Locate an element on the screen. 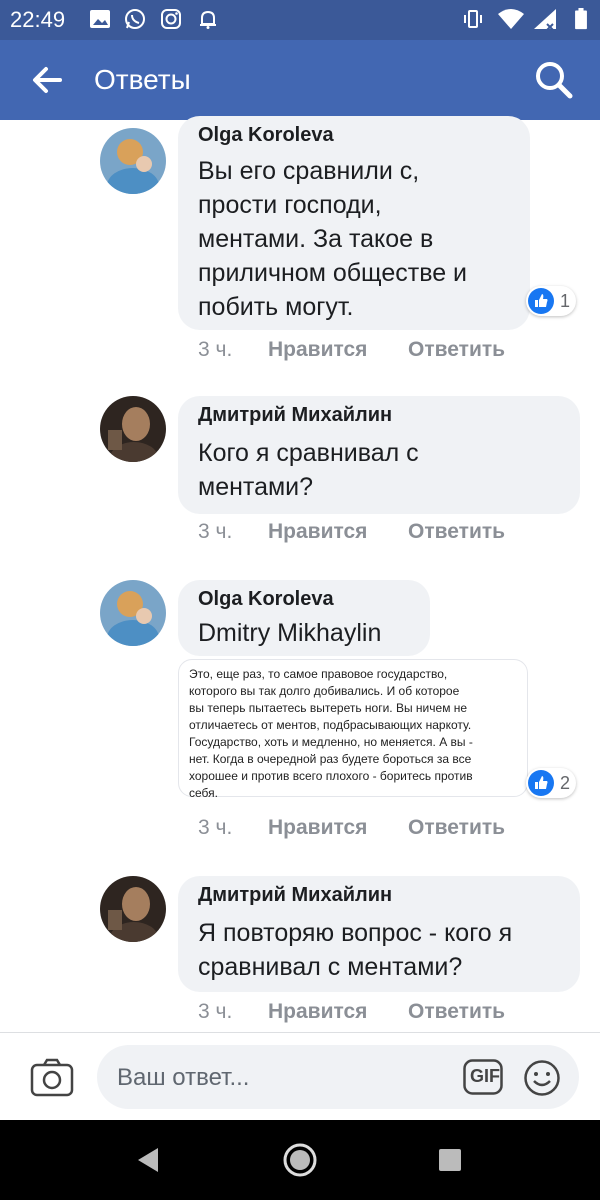 The height and width of the screenshot is (1200, 600). reaction-badge: 2 is located at coordinates (551, 783).